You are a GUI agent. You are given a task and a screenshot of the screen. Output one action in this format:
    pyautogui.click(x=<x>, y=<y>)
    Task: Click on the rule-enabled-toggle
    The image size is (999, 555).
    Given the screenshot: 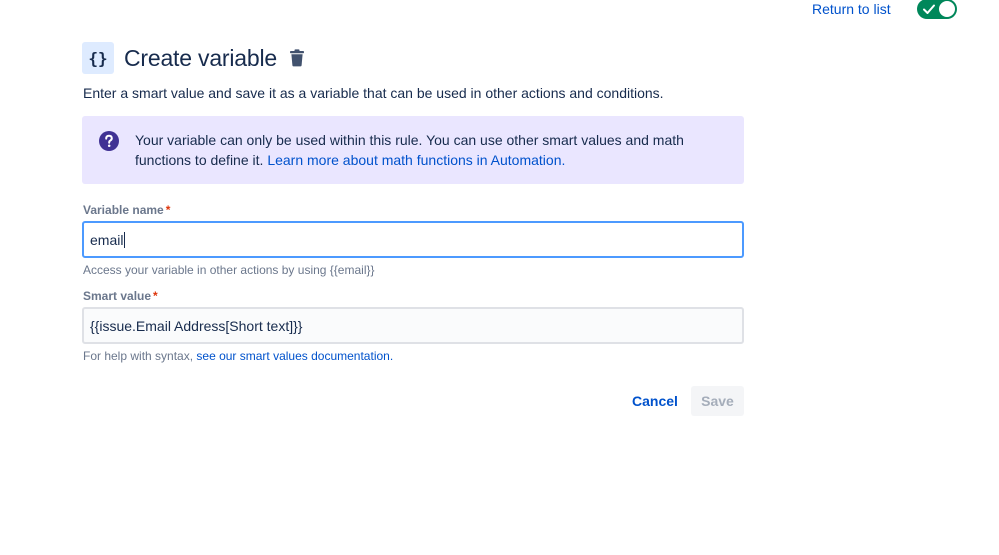 What is the action you would take?
    pyautogui.click(x=937, y=9)
    